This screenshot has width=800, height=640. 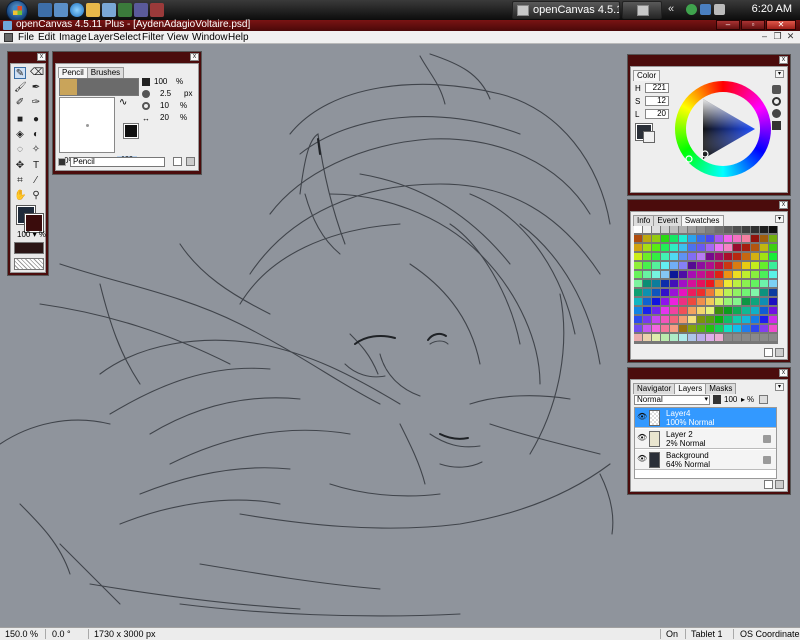 I want to click on doc-close-icon: ✕, so click(x=790, y=37).